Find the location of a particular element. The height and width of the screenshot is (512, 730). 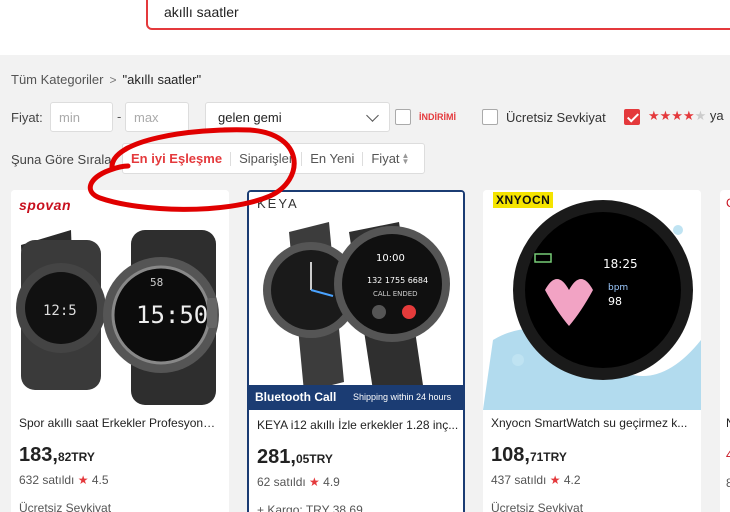

rating-stars-on: ★★★★ is located at coordinates (671, 115).